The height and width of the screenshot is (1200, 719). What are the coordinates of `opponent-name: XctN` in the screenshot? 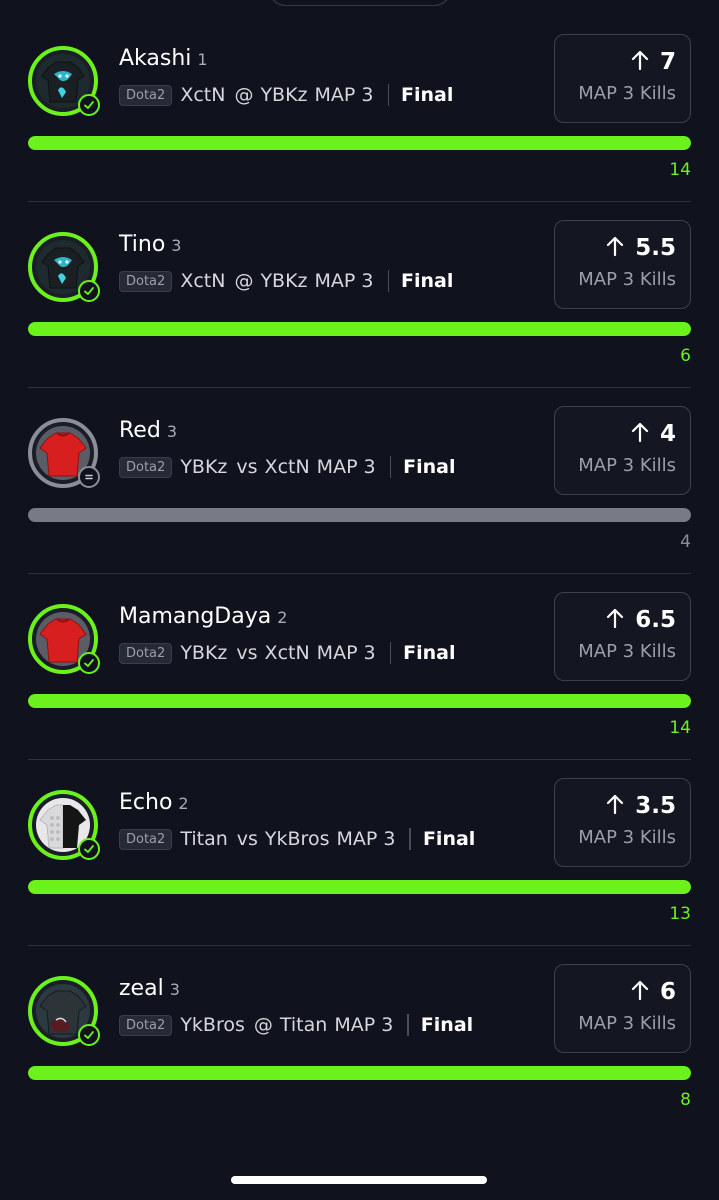 It's located at (287, 467).